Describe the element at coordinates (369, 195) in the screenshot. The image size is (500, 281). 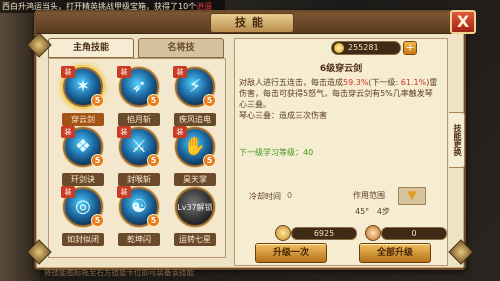
I see `range-label: 作用范围` at that location.